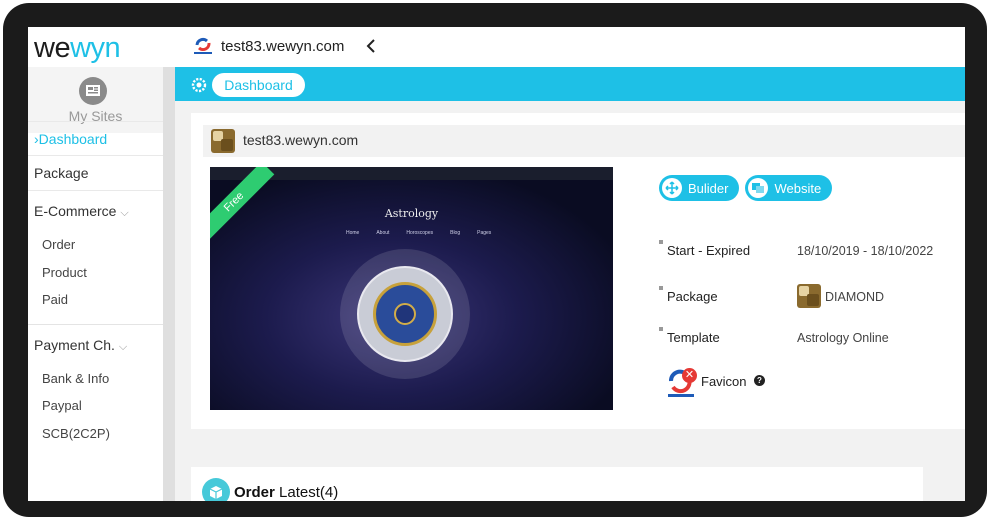  Describe the element at coordinates (809, 296) in the screenshot. I see `diamond-badge-icon` at that location.